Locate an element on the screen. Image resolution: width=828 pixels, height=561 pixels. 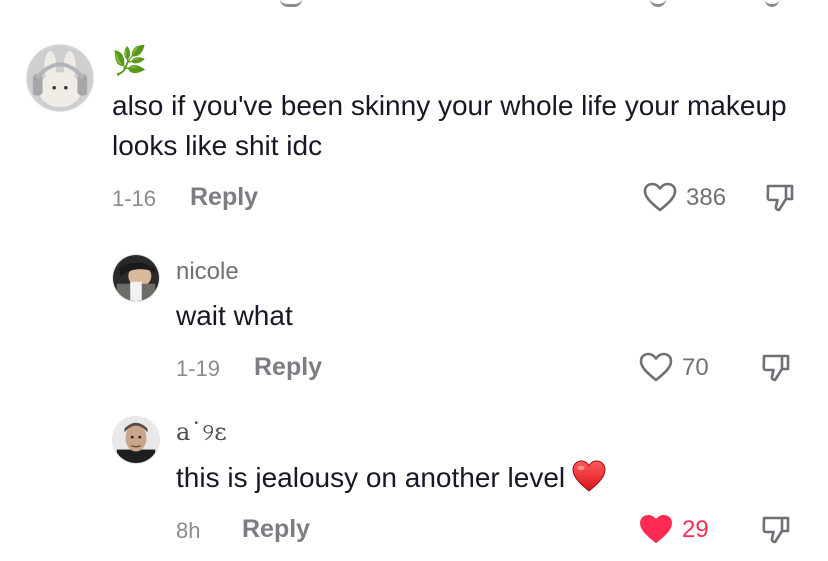
red-heart-emoji-icon is located at coordinates (589, 476).